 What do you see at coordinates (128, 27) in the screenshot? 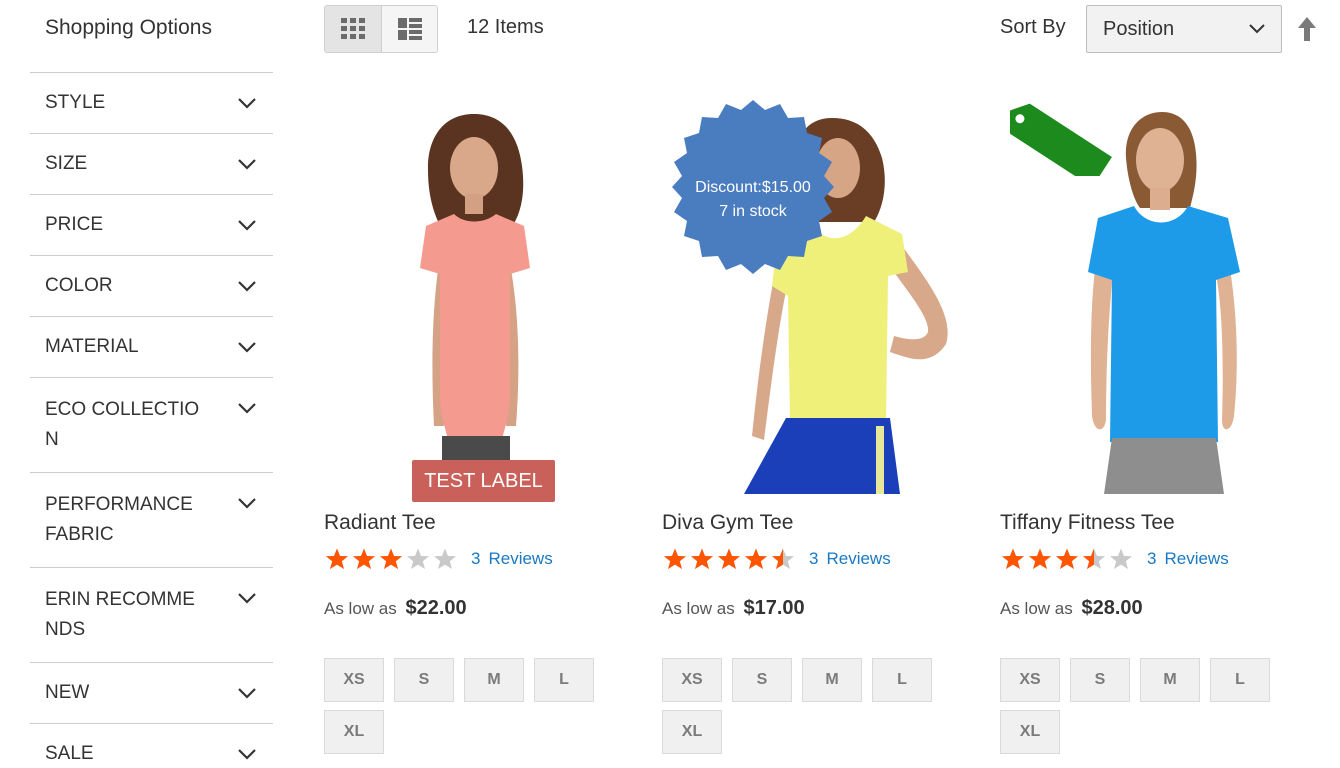
I see `sidebar-title: Shopping Options` at bounding box center [128, 27].